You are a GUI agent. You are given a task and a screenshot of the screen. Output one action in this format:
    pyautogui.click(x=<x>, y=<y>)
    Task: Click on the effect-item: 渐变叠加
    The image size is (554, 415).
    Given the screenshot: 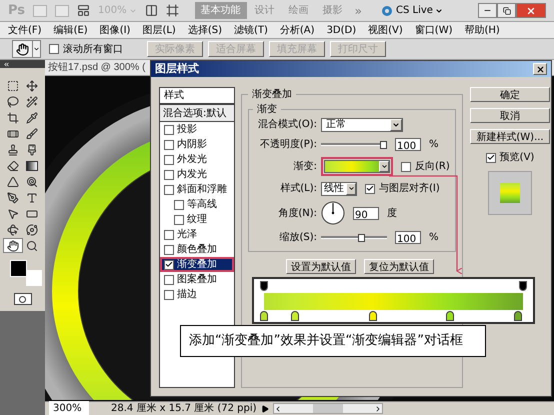 What is the action you would take?
    pyautogui.click(x=197, y=264)
    